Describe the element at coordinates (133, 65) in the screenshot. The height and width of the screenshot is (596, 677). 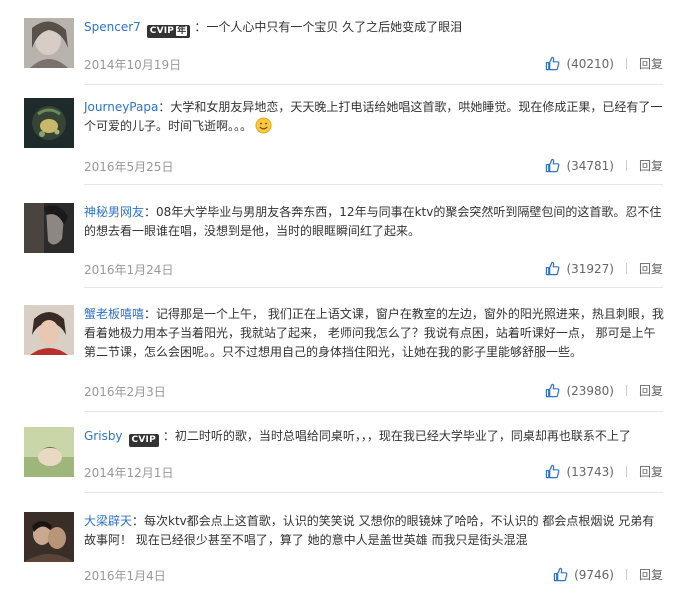
I see `comment-date: 2014年10月19日` at that location.